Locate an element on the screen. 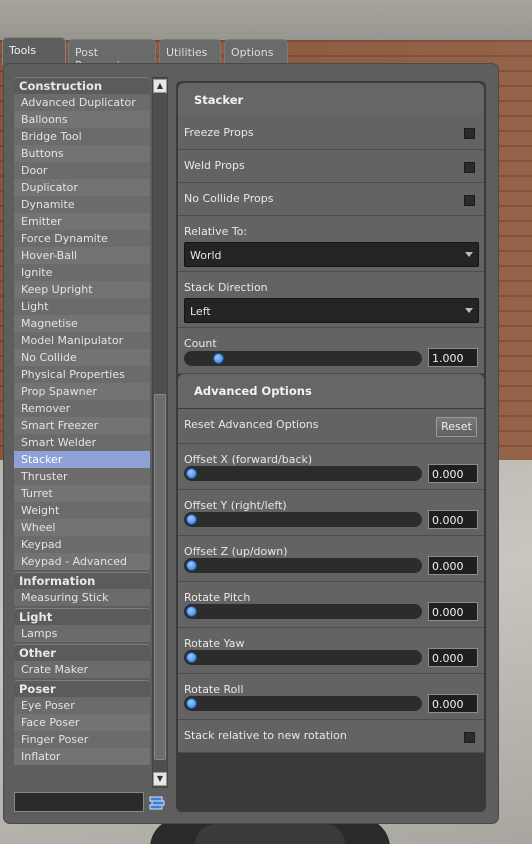 The height and width of the screenshot is (844, 532). tool-item-measuring-stick: Measuring Stick is located at coordinates (82, 597).